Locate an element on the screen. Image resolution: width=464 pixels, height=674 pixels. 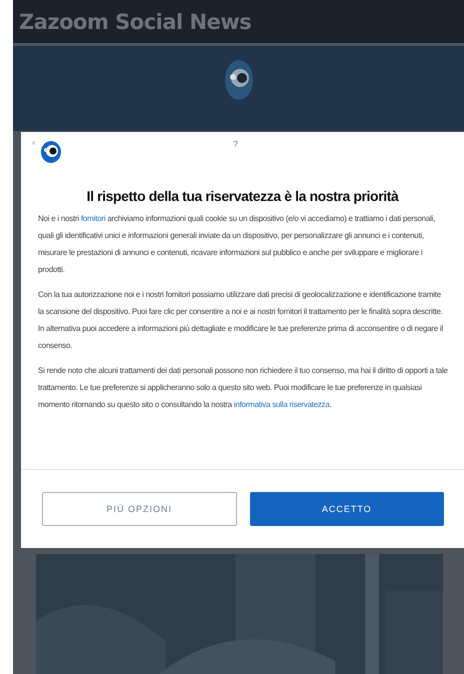
text-link: informativa sulla riservatezza is located at coordinates (282, 404).